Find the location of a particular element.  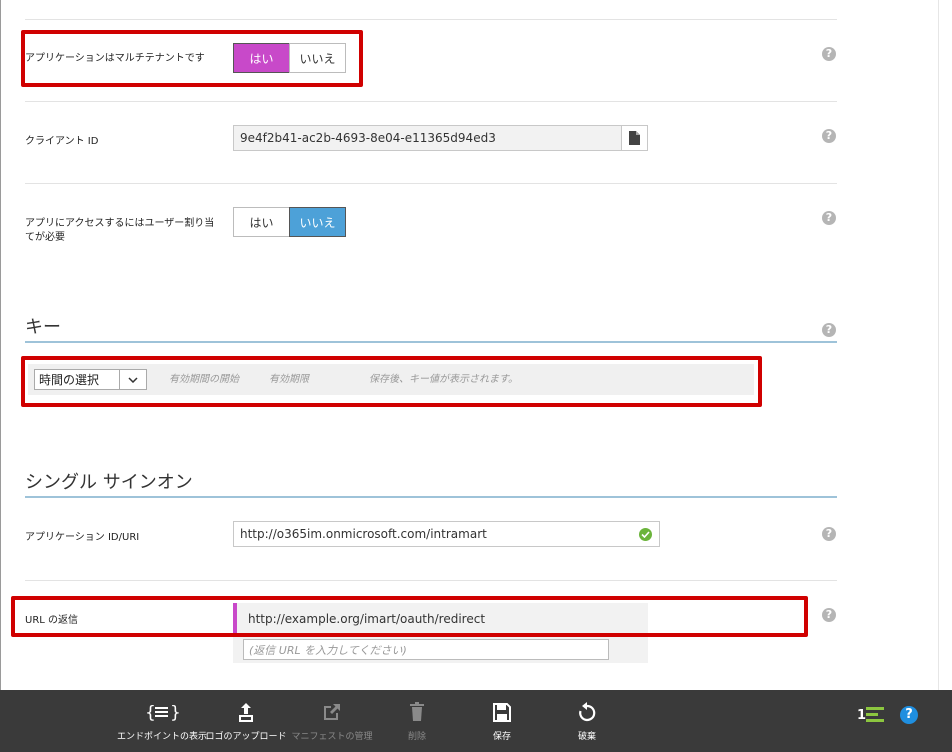

scrollbar is located at coordinates (945, 345).